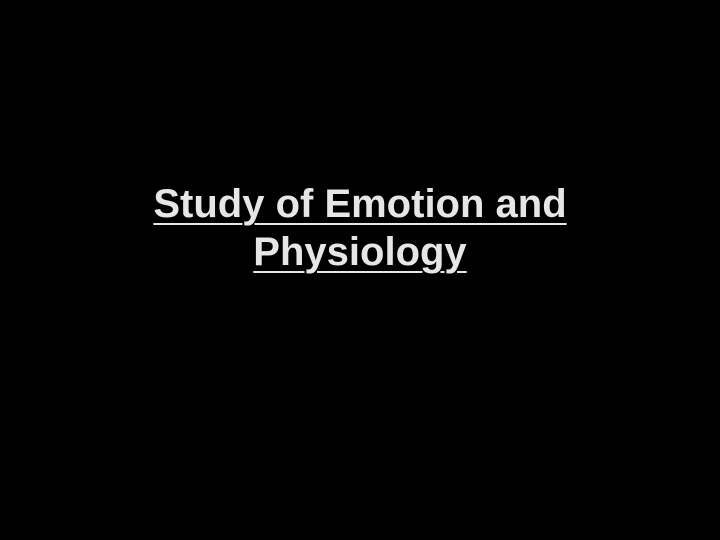  I want to click on slide-title-text-1: Study of Emotion and, so click(360, 204).